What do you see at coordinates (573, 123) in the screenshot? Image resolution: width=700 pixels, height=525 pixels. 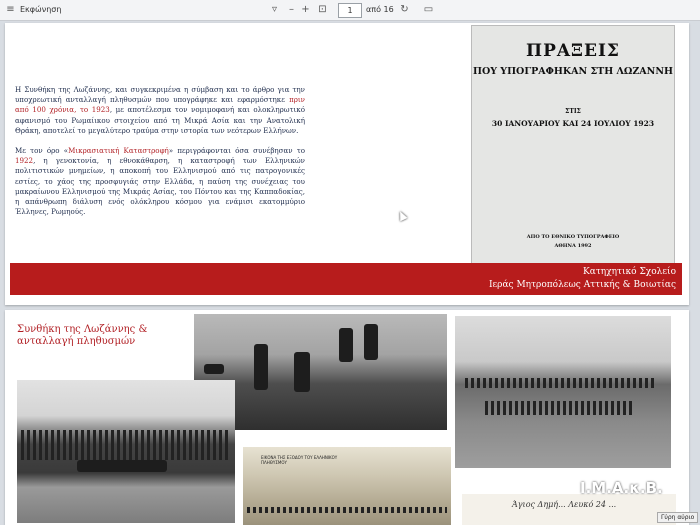 I see `cover-dates: 30 ΙΑΝΟΥΑΡΙΟΥ ΚΑΙ 24 ΙΟΥΛΙΟΥ 1923` at bounding box center [573, 123].